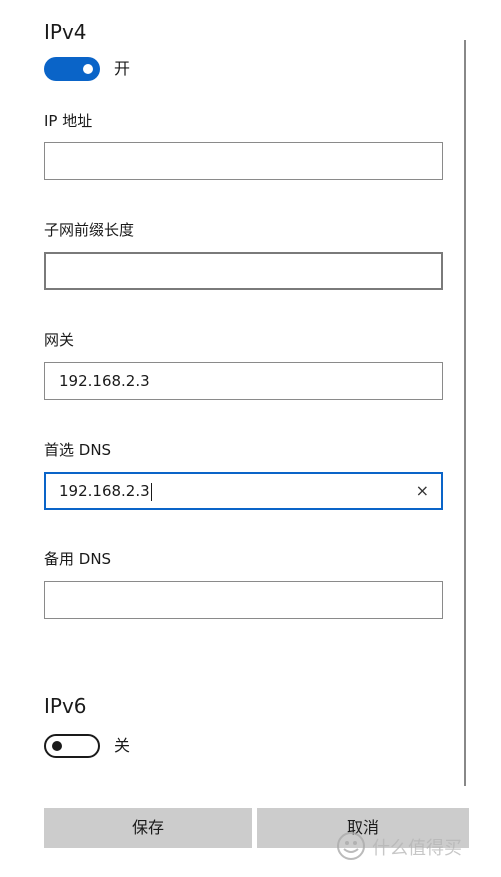 The width and height of the screenshot is (501, 877). Describe the element at coordinates (59, 340) in the screenshot. I see `gateway-label: 网关` at that location.